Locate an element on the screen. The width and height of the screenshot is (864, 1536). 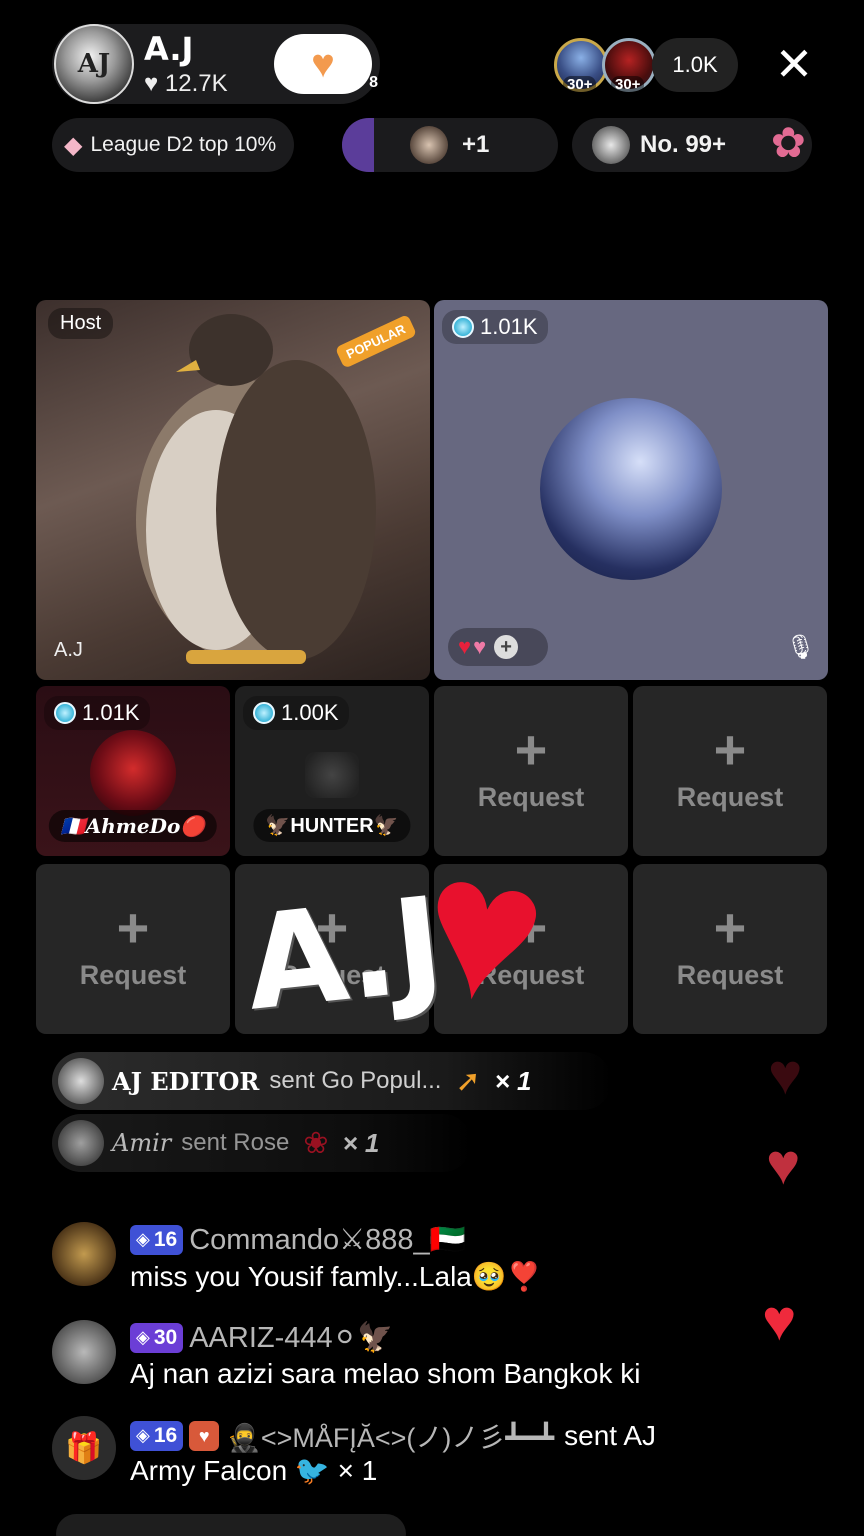
follow-badge: 8 is located at coordinates (373, 82).